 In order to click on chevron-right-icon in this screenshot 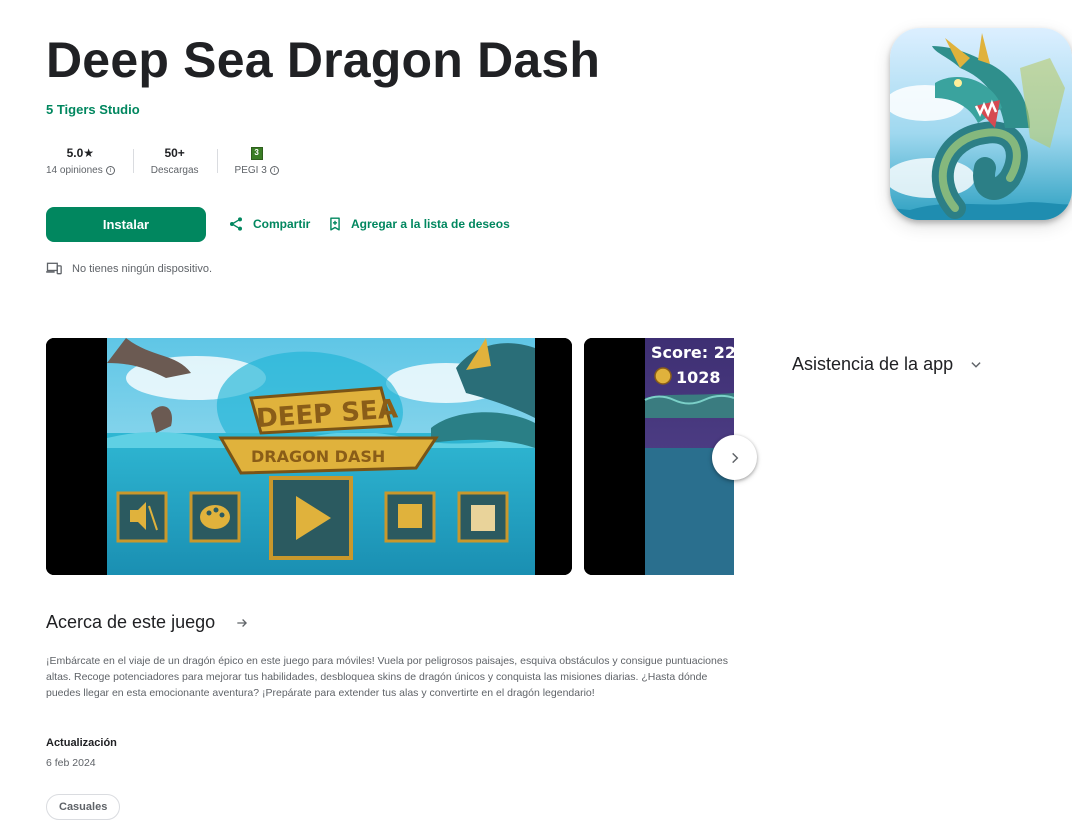, I will do `click(734, 457)`.